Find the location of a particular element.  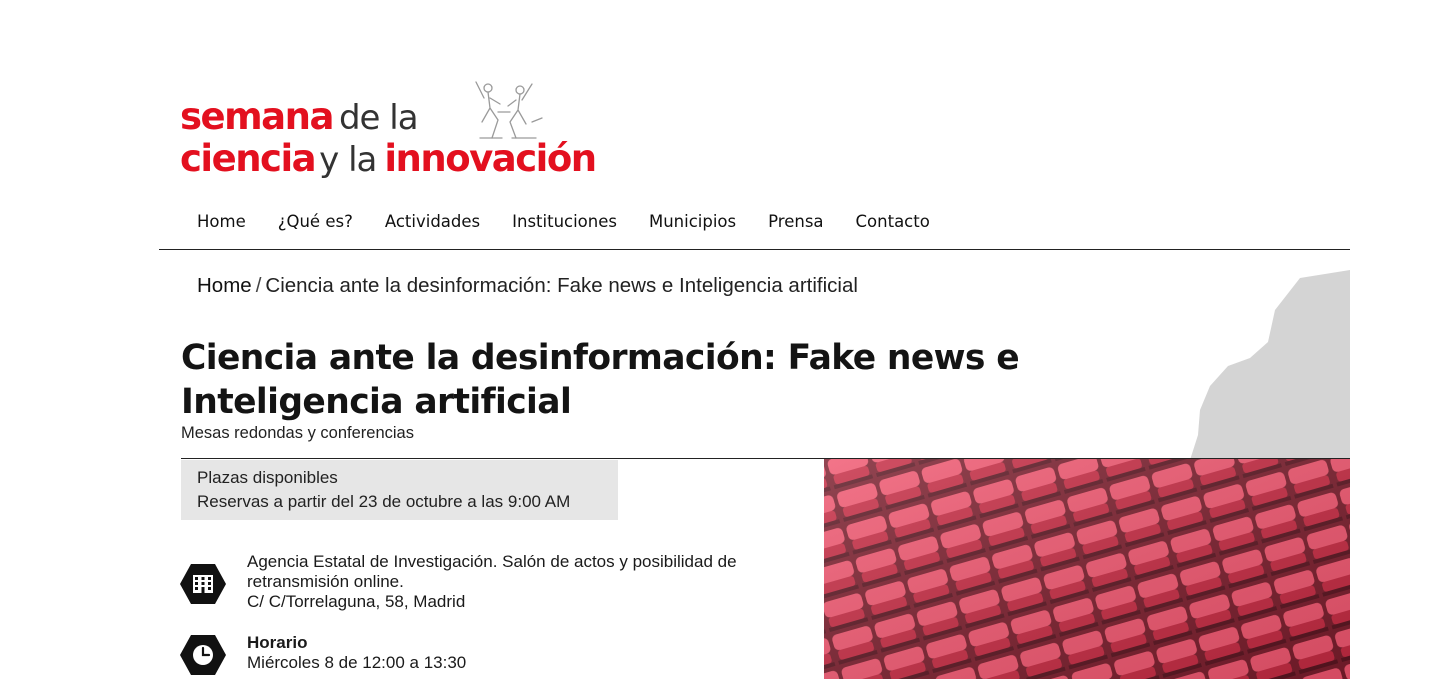

nav-que-es: ¿Qué es? is located at coordinates (315, 222).